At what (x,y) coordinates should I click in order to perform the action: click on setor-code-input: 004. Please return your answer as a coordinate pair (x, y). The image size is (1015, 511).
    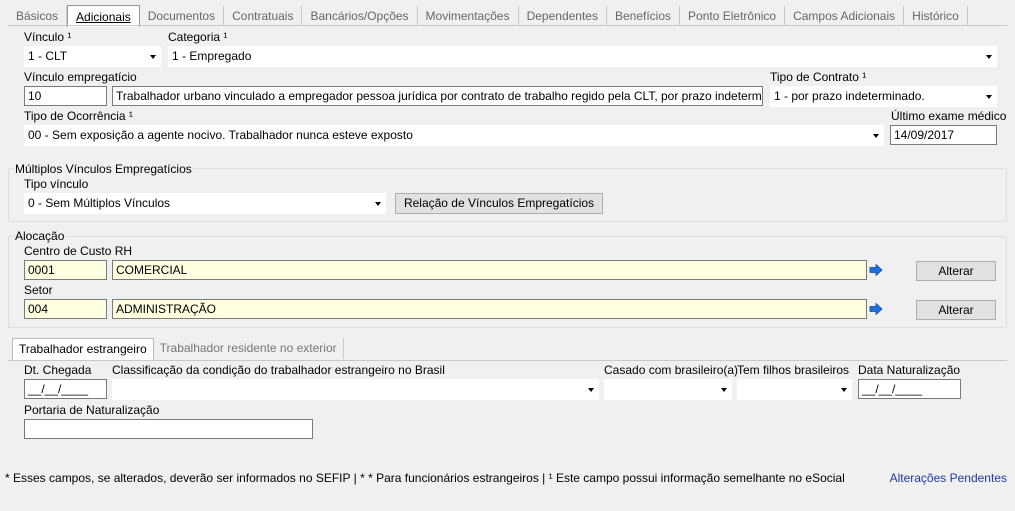
    Looking at the image, I should click on (65, 309).